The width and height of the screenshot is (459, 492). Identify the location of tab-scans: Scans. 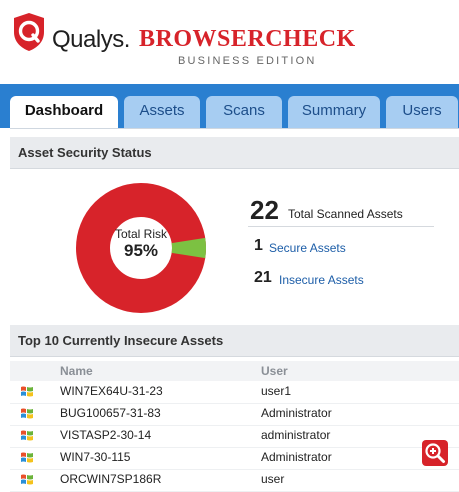
(244, 112).